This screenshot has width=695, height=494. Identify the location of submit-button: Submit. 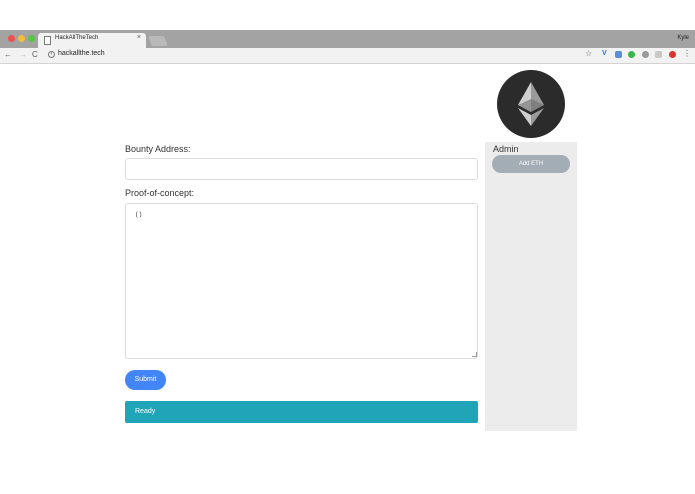
(145, 380).